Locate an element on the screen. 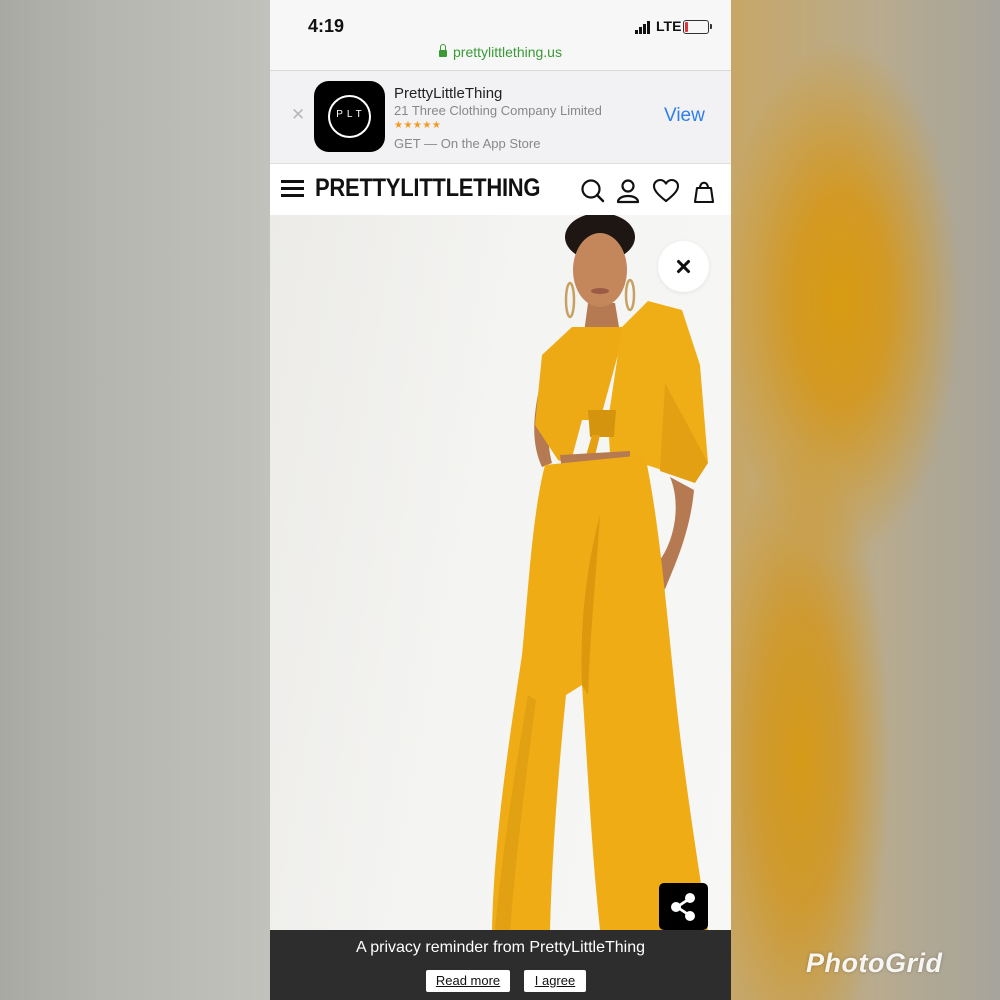 The image size is (1000, 1000). status-time: 4:19 is located at coordinates (326, 26).